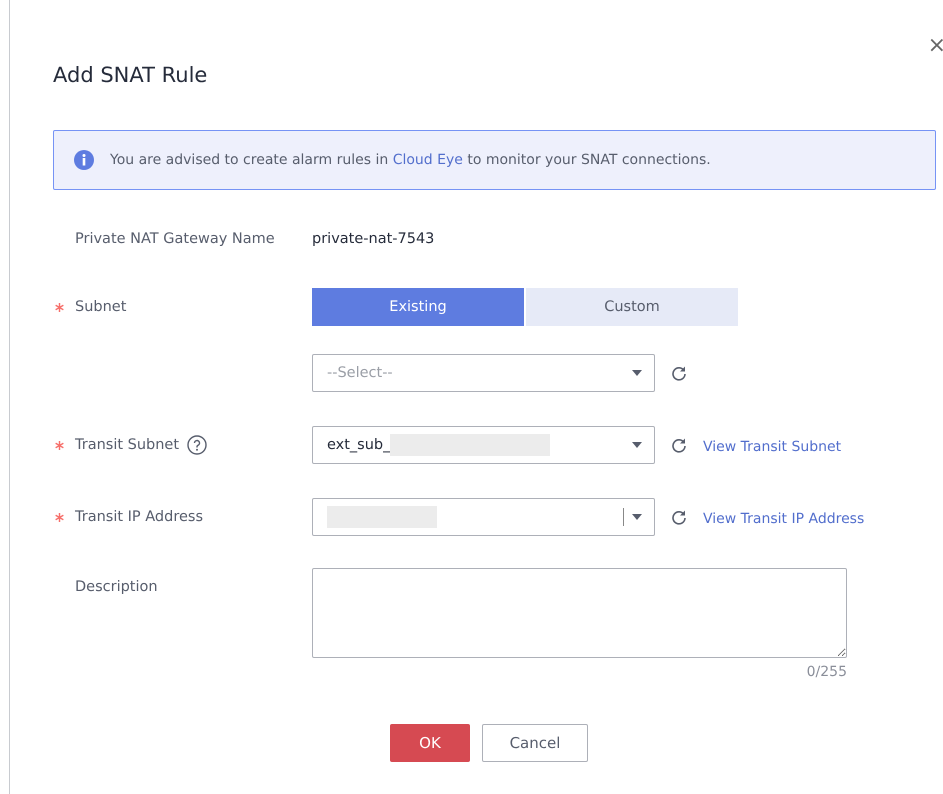 This screenshot has width=943, height=794. What do you see at coordinates (100, 307) in the screenshot?
I see `field-label: Subnet` at bounding box center [100, 307].